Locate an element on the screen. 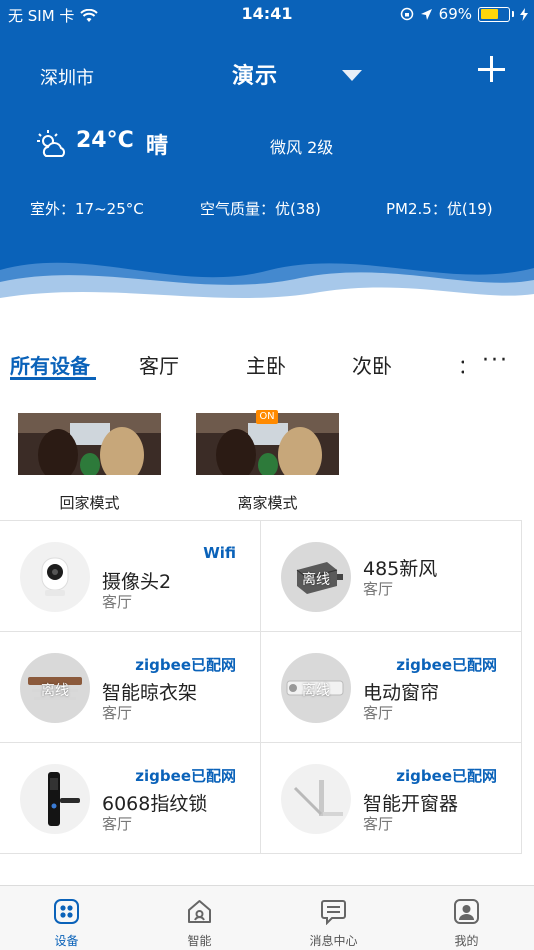 Image resolution: width=534 pixels, height=950 pixels. tabbar-item-profile: 我的 is located at coordinates (466, 918).